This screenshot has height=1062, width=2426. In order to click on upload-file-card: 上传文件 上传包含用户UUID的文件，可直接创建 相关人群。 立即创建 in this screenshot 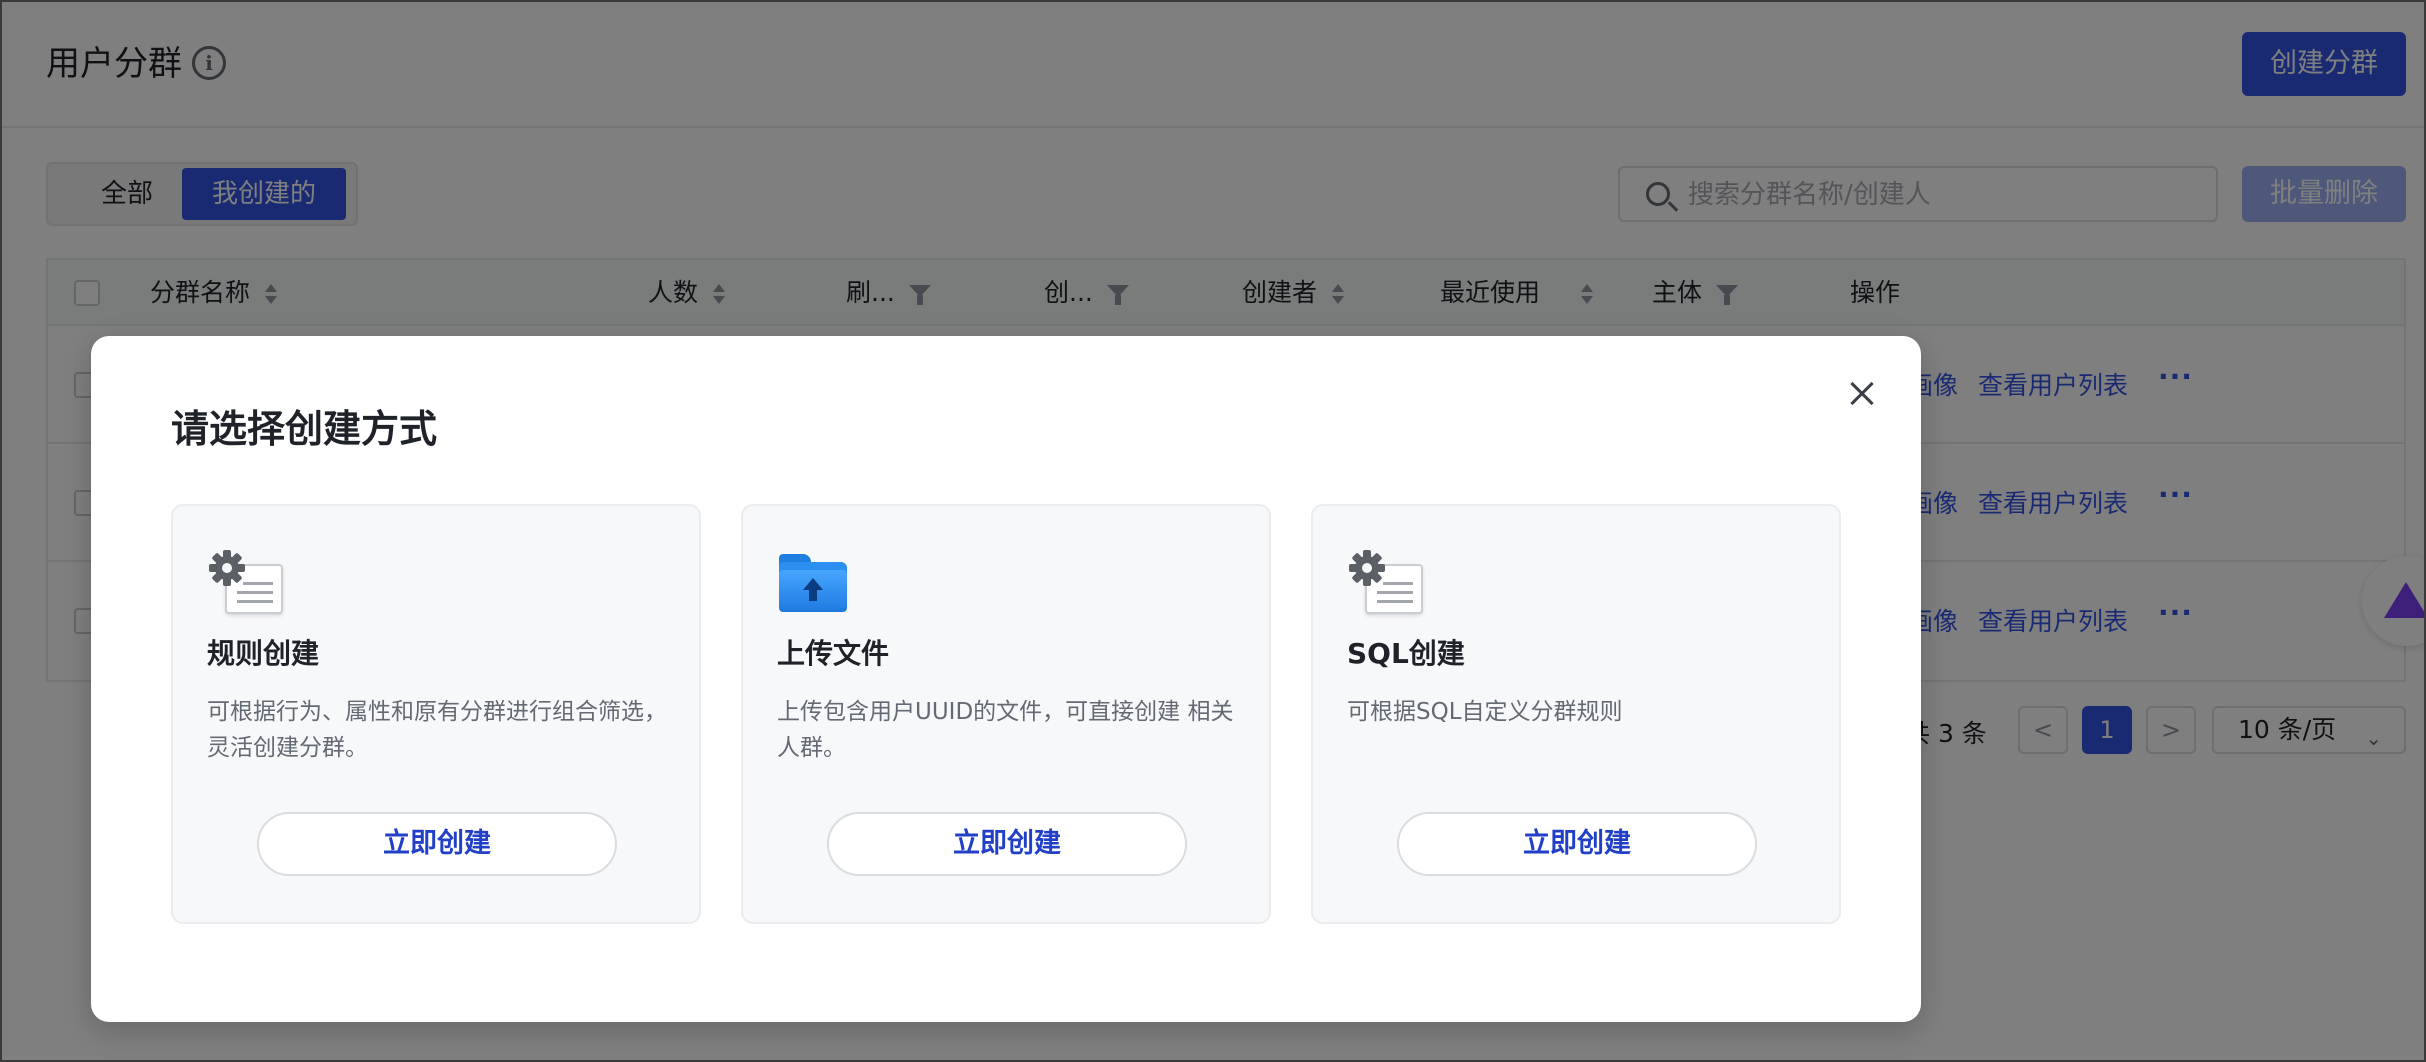, I will do `click(1006, 714)`.